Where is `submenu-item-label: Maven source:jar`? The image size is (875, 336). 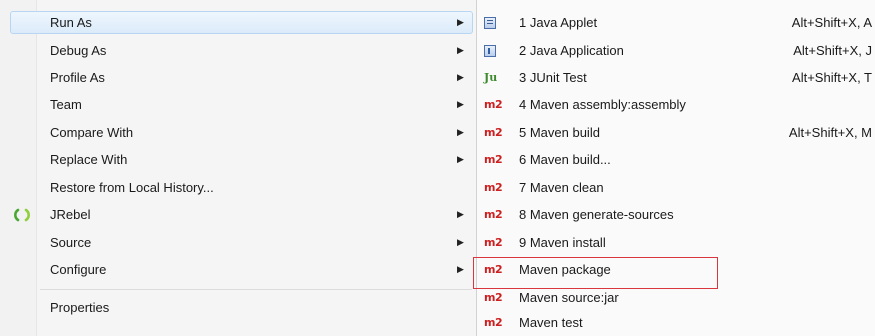 submenu-item-label: Maven source:jar is located at coordinates (569, 297).